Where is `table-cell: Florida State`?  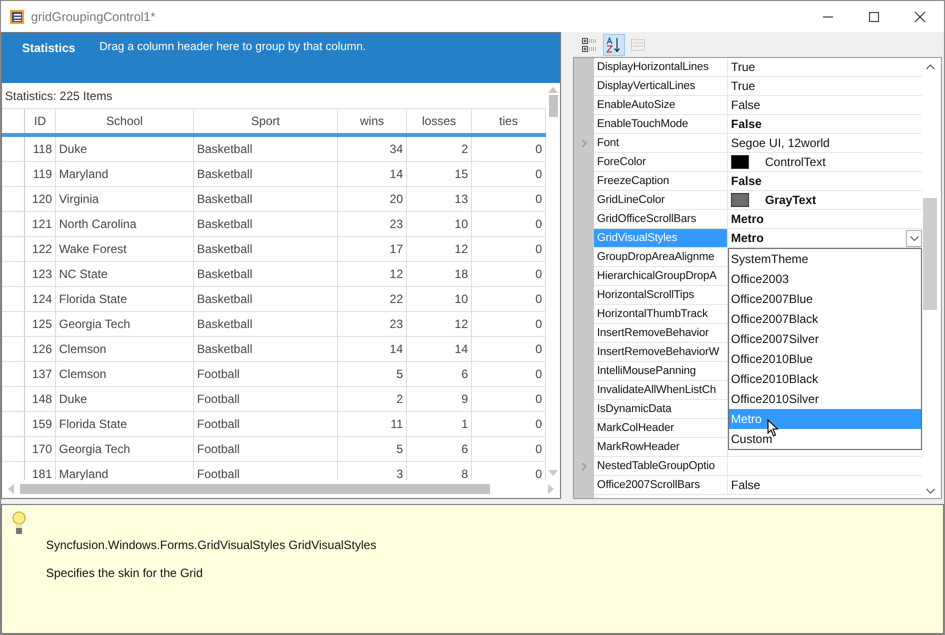
table-cell: Florida State is located at coordinates (125, 424).